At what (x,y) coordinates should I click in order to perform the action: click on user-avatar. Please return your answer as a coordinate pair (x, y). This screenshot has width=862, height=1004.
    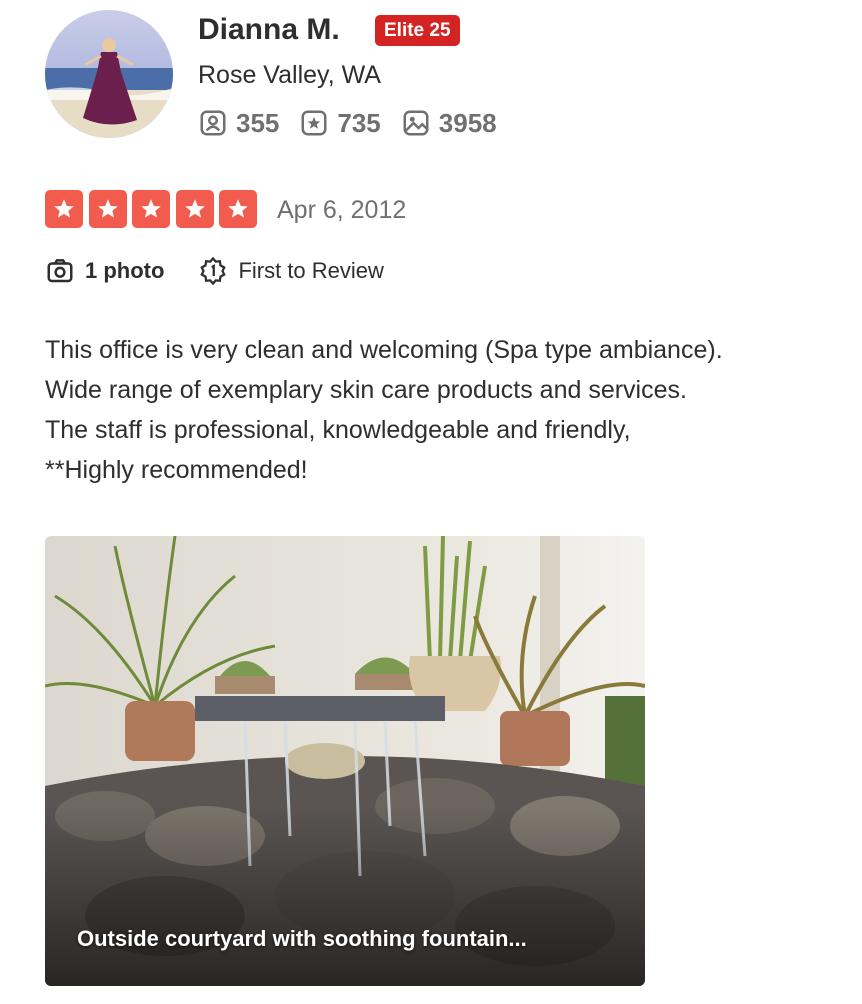
    Looking at the image, I should click on (109, 74).